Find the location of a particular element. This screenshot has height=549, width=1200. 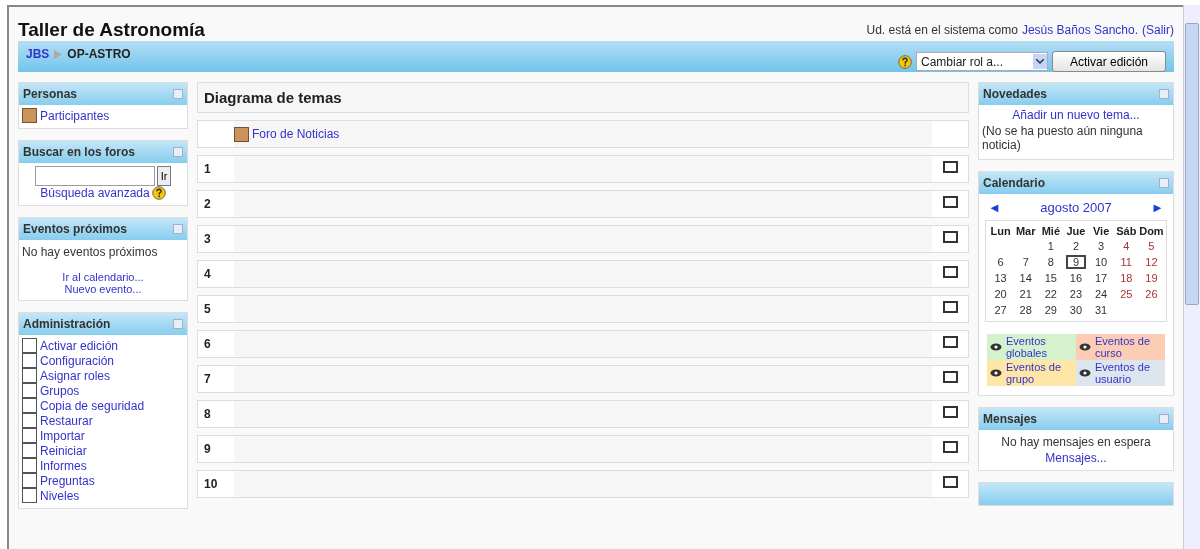

admin-link: Copia de seguridad is located at coordinates (92, 405).